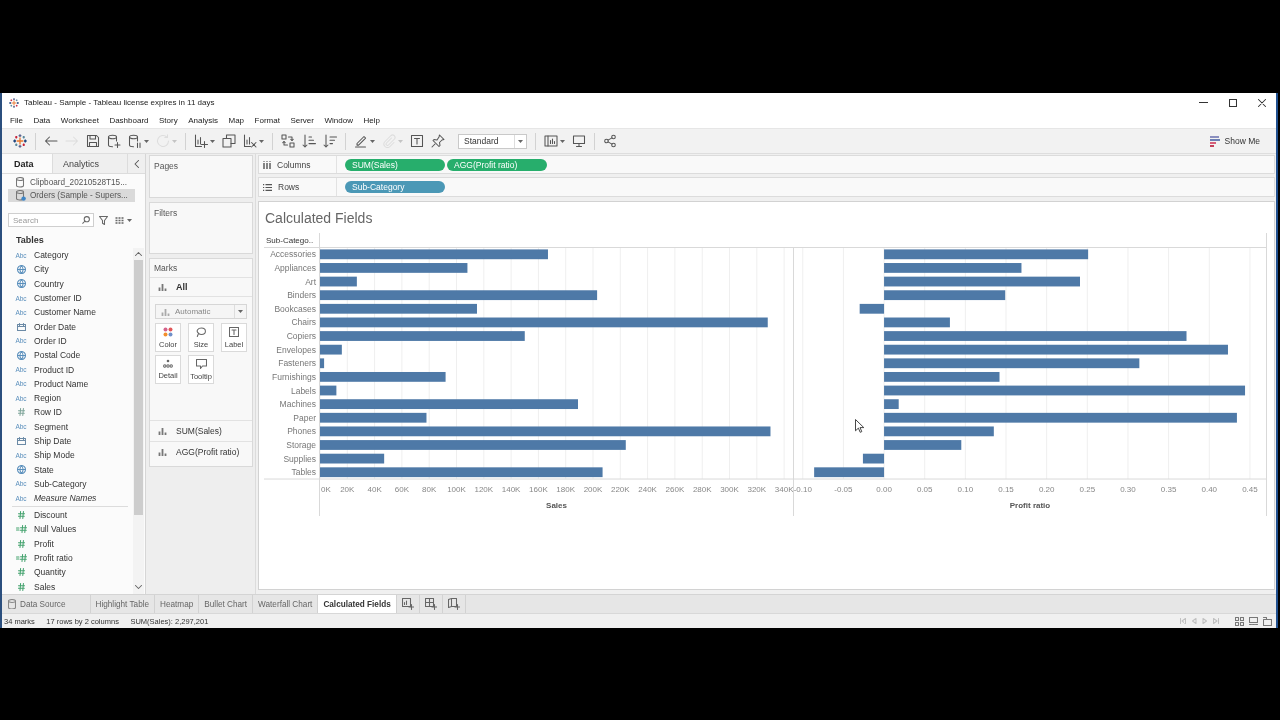 The width and height of the screenshot is (1280, 720). What do you see at coordinates (593, 489) in the screenshot?
I see `tick-label: 200K` at bounding box center [593, 489].